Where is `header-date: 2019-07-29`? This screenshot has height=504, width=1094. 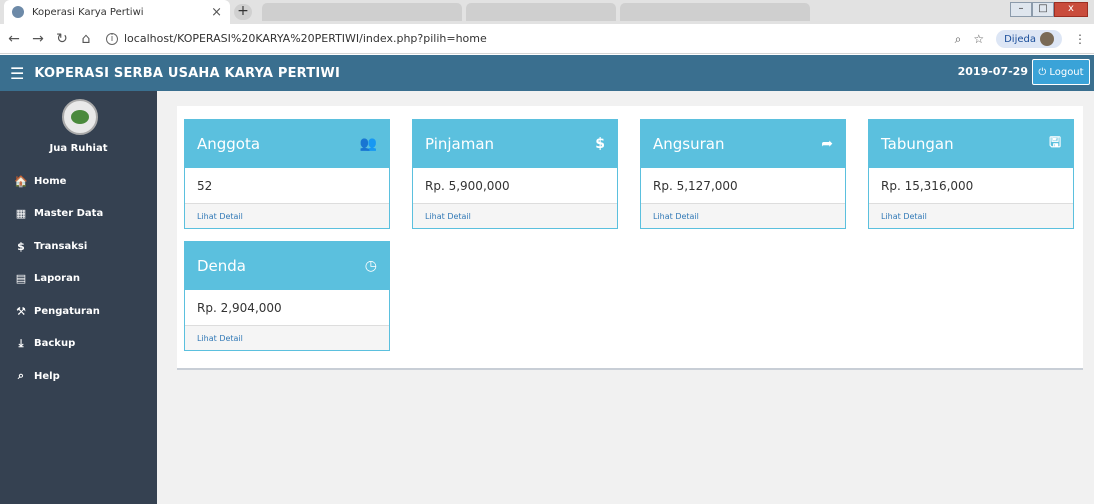 header-date: 2019-07-29 is located at coordinates (992, 71).